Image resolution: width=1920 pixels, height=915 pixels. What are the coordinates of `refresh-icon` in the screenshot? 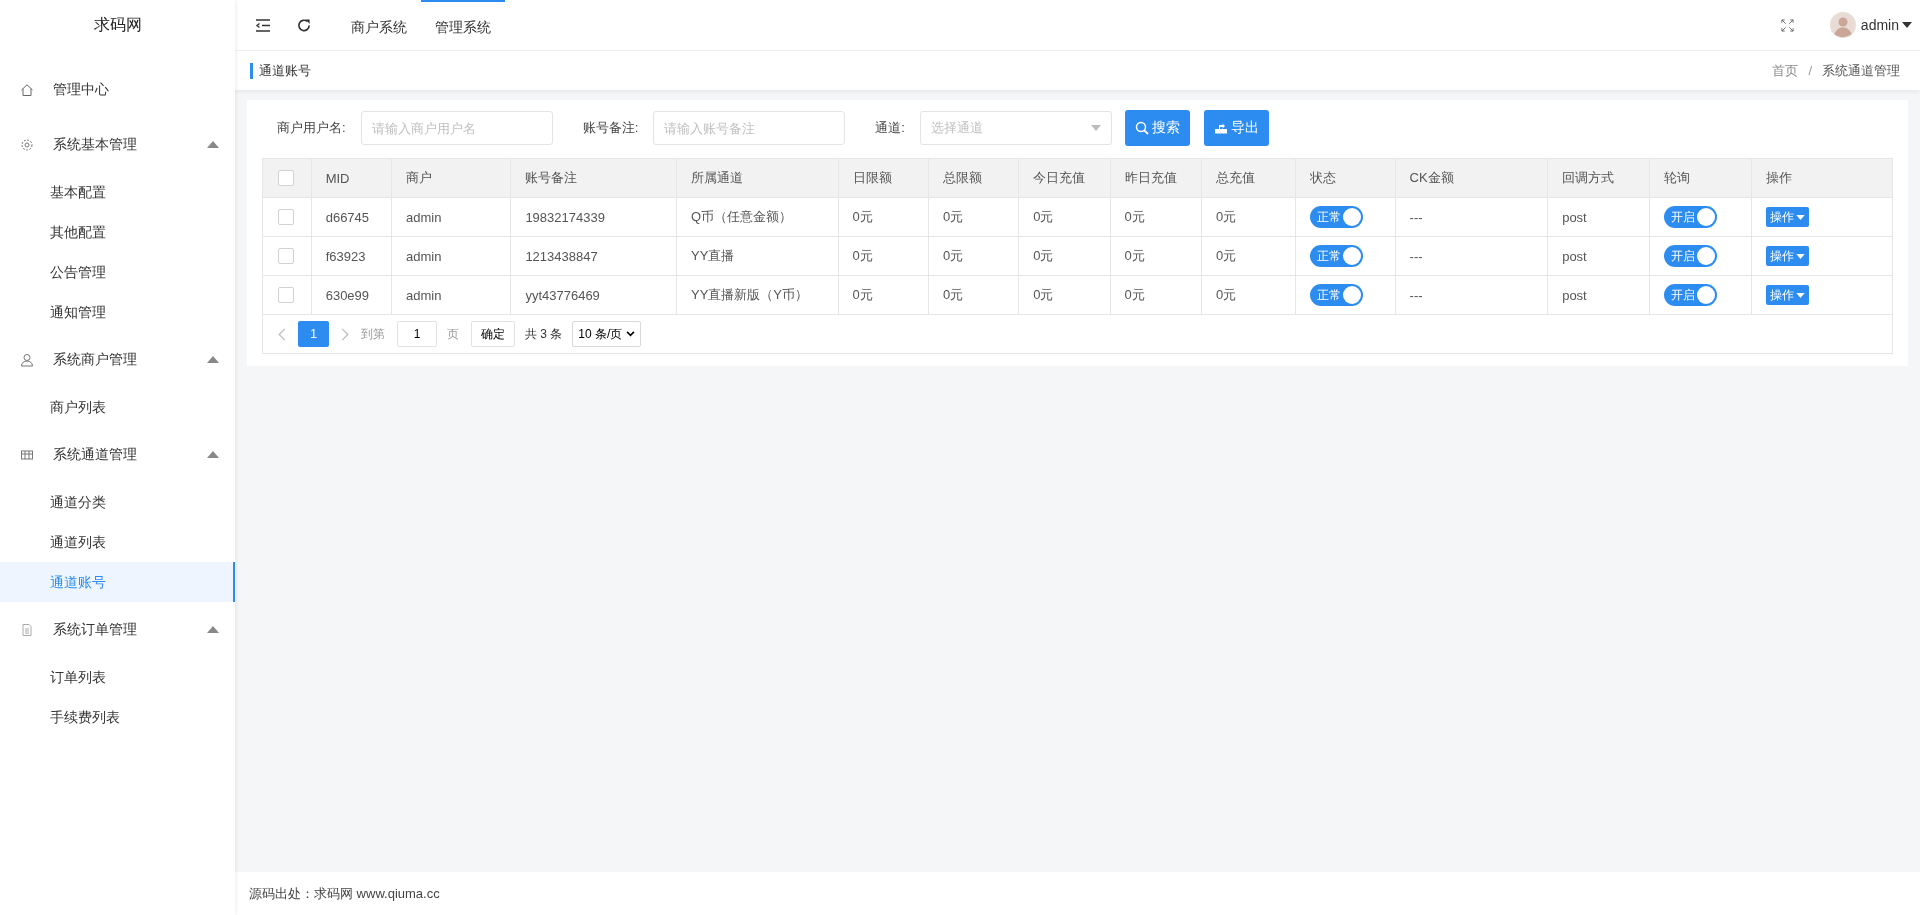 It's located at (304, 25).